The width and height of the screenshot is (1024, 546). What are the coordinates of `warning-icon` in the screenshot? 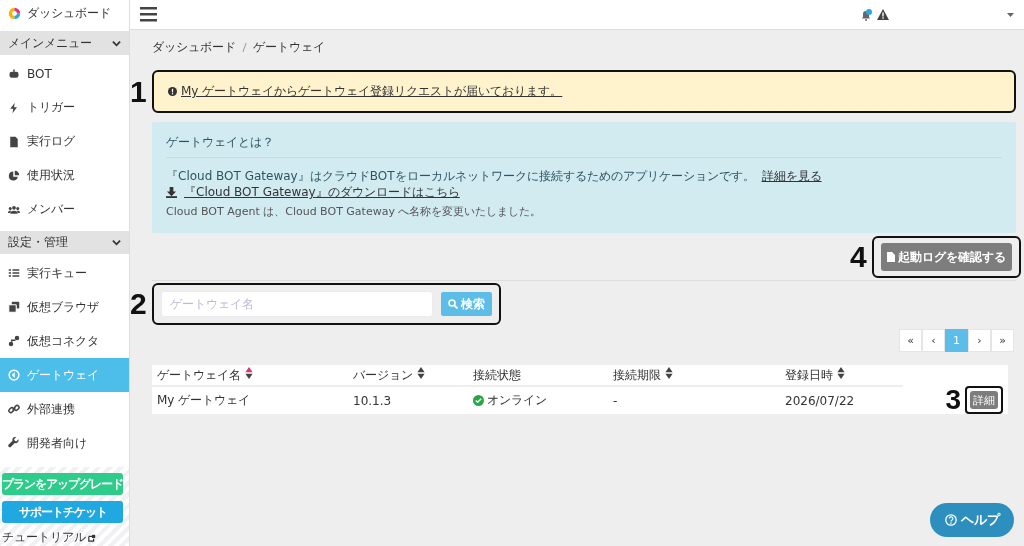 It's located at (883, 14).